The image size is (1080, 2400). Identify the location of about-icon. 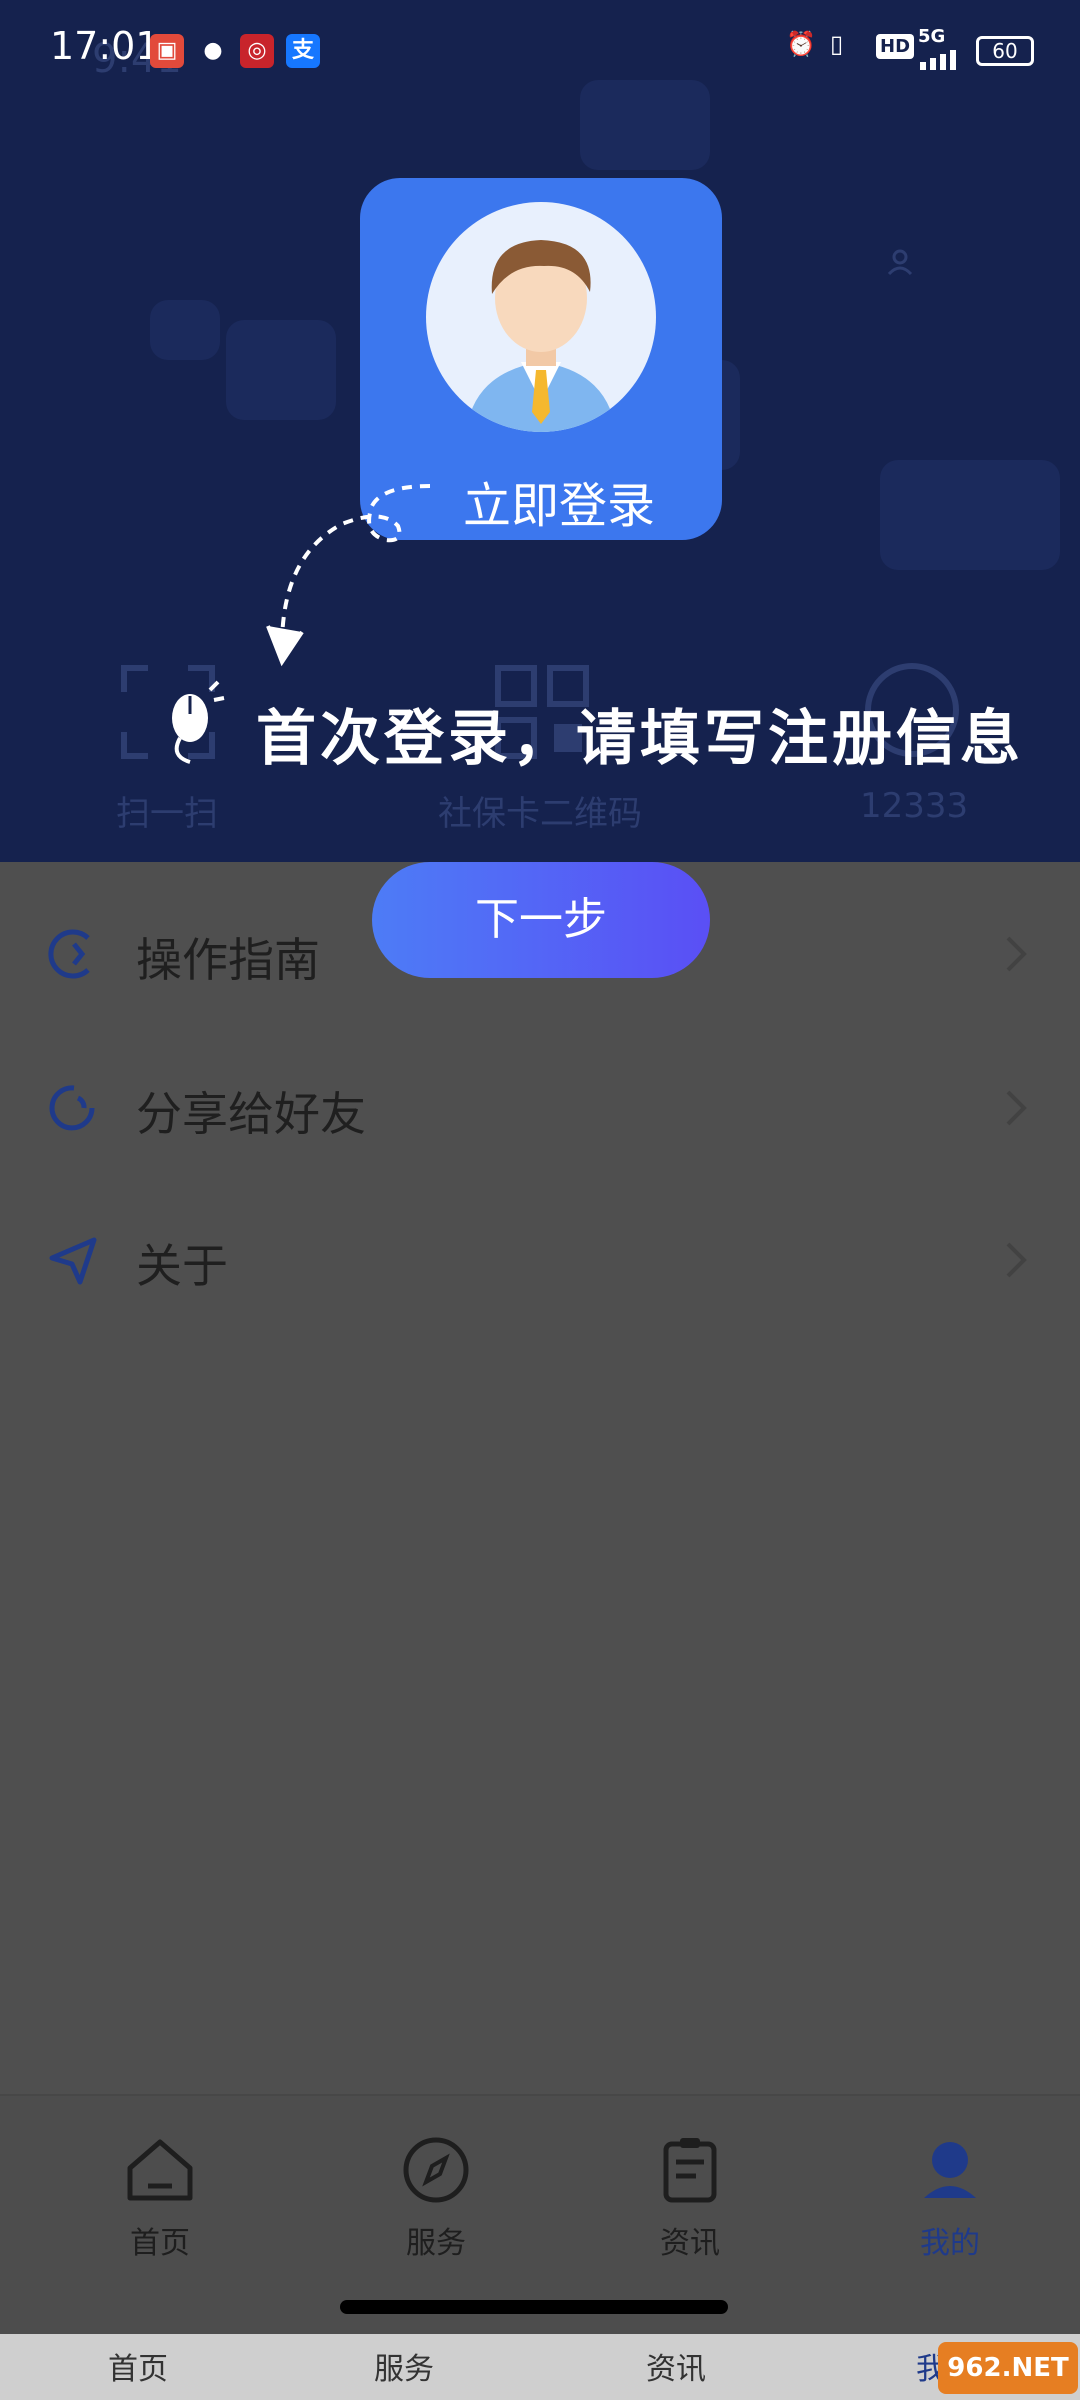
(73, 1261).